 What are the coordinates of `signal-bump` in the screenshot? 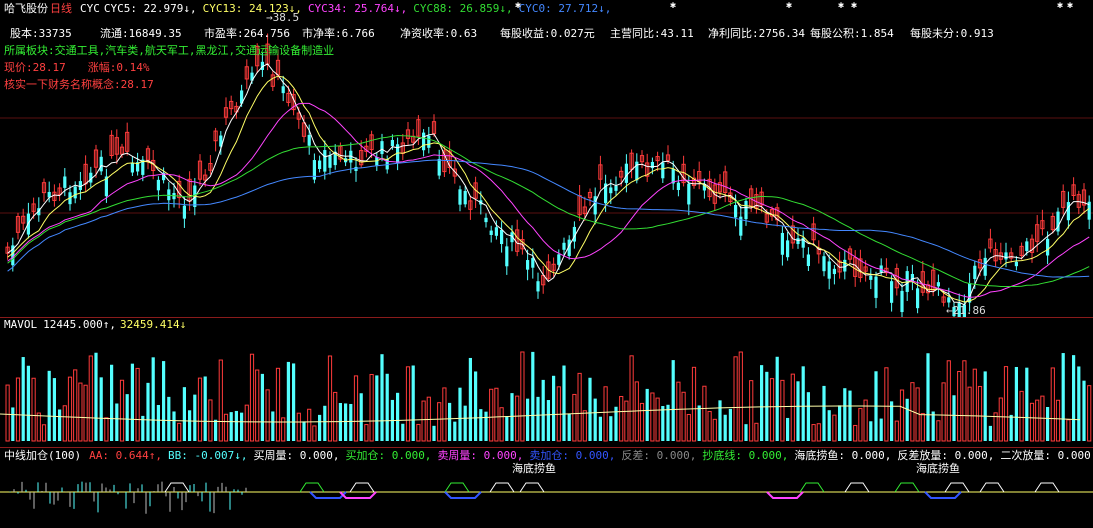 It's located at (312, 487).